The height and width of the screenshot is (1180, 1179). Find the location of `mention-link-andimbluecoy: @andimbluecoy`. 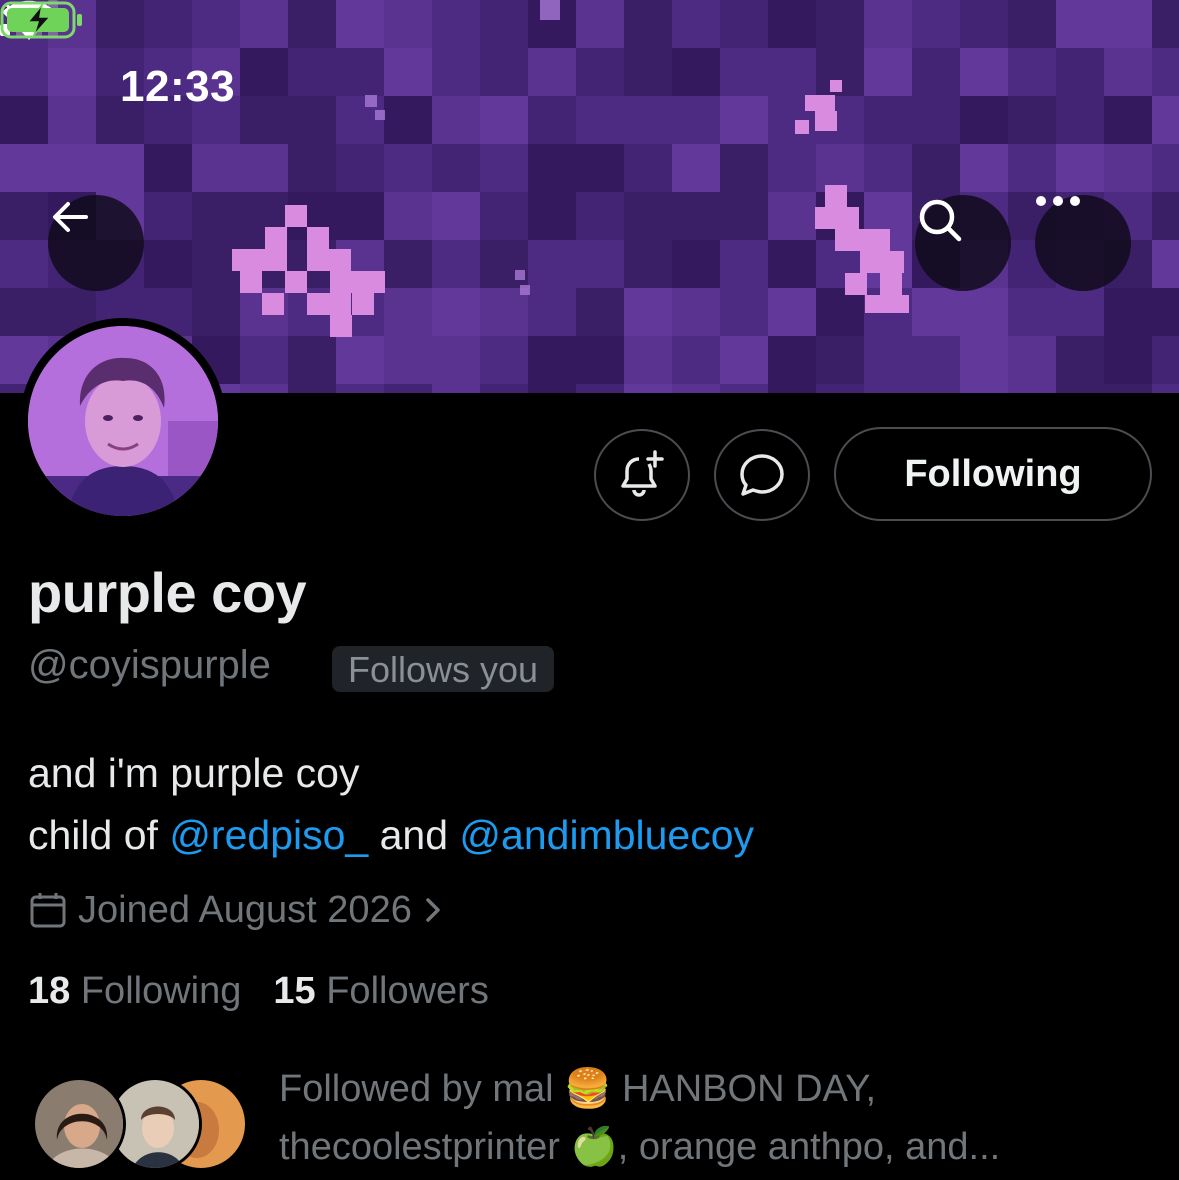

mention-link-andimbluecoy: @andimbluecoy is located at coordinates (606, 835).